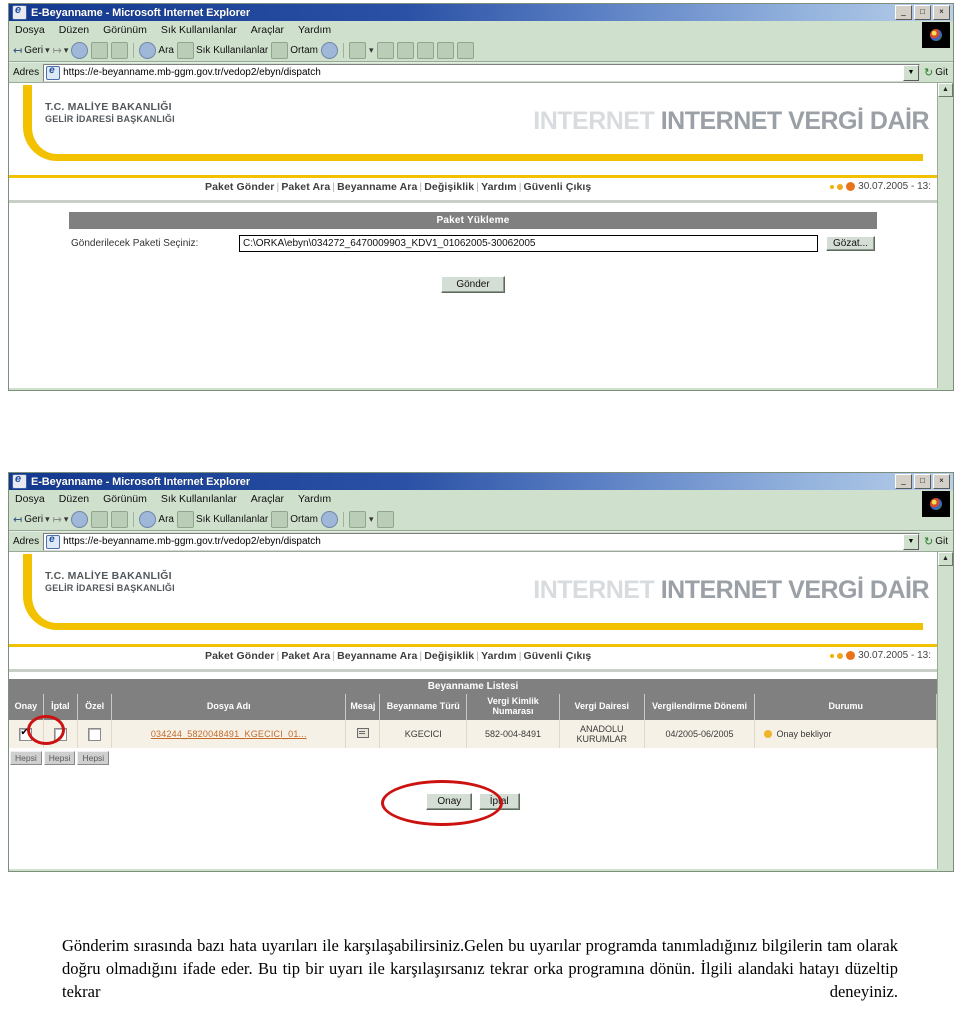 The width and height of the screenshot is (960, 1009). I want to click on cancel-button: İptal, so click(499, 802).